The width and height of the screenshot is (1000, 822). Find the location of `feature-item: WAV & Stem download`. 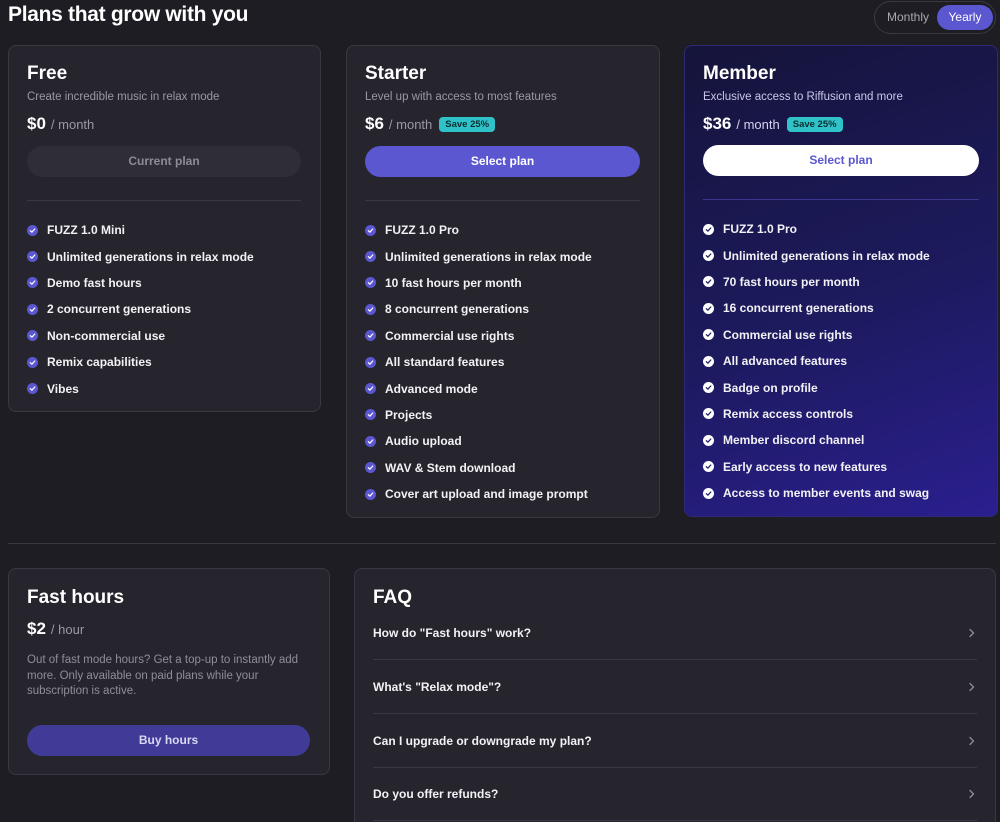

feature-item: WAV & Stem download is located at coordinates (478, 468).